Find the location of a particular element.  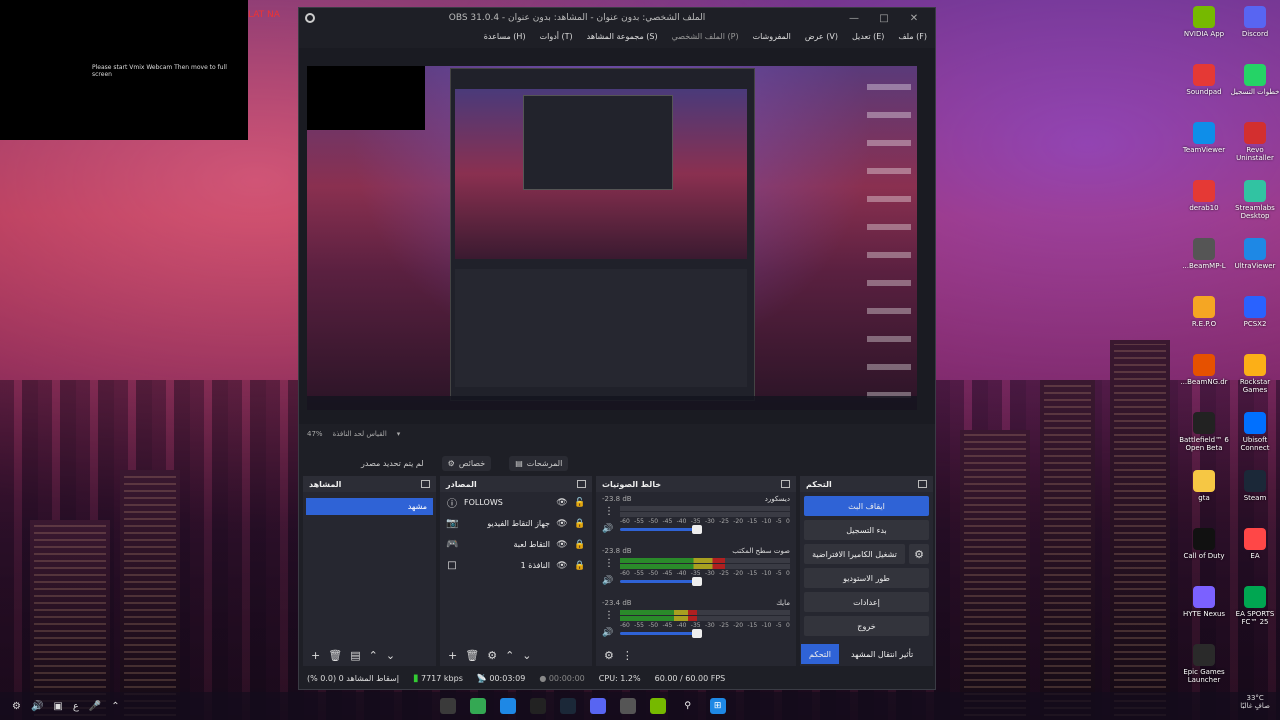

source-row: ⓘ FOLLOWS 👁 🔓 is located at coordinates (516, 502).